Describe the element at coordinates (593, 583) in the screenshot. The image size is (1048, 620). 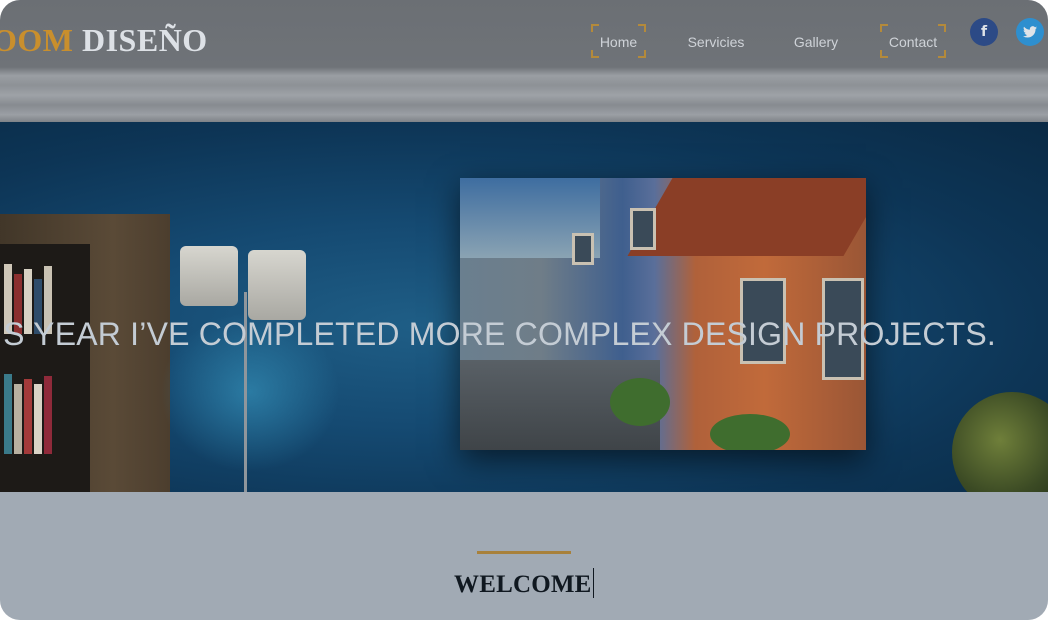
I see `text-cursor` at that location.